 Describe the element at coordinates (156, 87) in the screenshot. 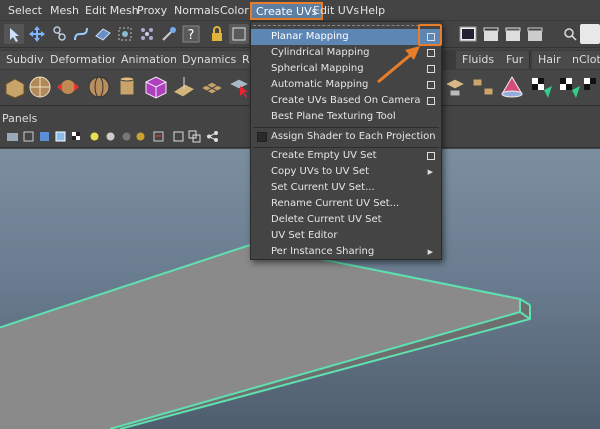

I see `purple-cube-icon` at that location.